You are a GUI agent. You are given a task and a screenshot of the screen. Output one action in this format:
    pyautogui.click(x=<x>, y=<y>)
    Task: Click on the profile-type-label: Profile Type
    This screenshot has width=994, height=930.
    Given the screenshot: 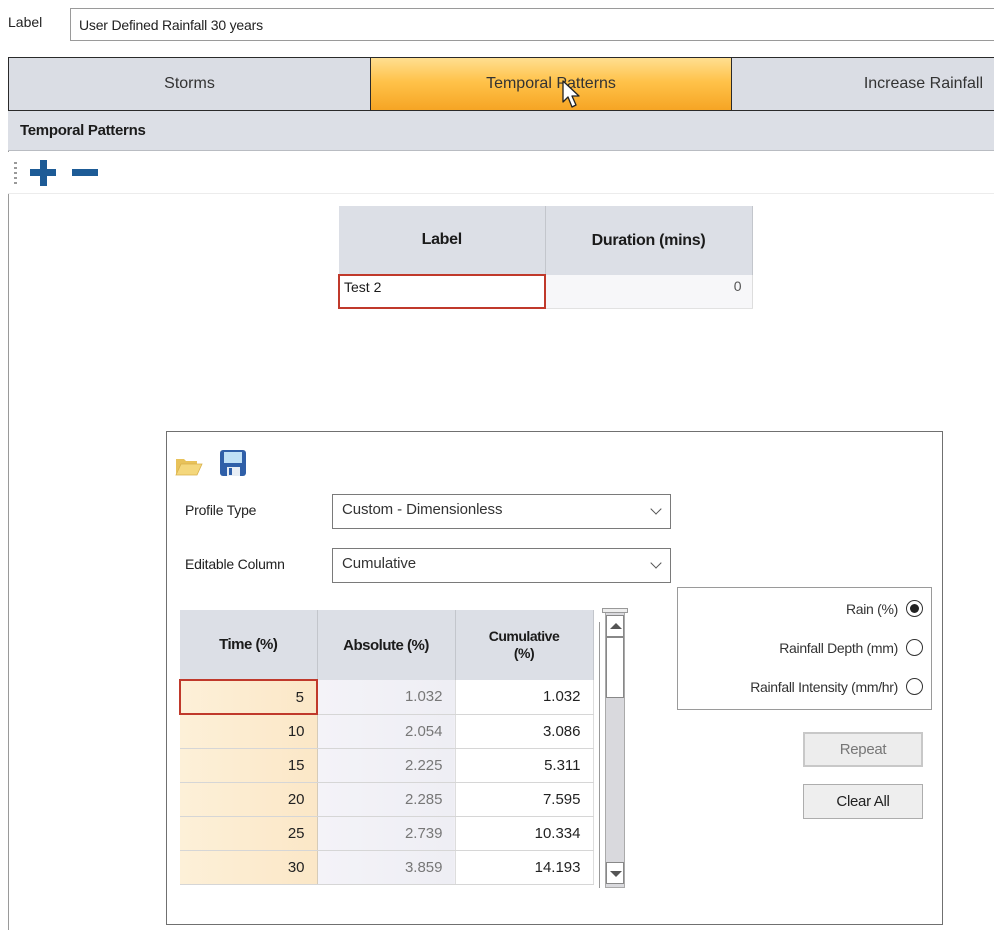 What is the action you would take?
    pyautogui.click(x=221, y=510)
    